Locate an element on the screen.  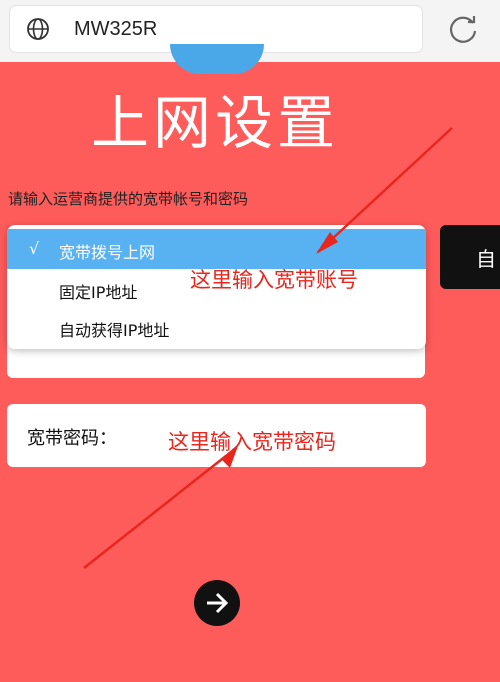
check-icon: √ is located at coordinates (34, 248).